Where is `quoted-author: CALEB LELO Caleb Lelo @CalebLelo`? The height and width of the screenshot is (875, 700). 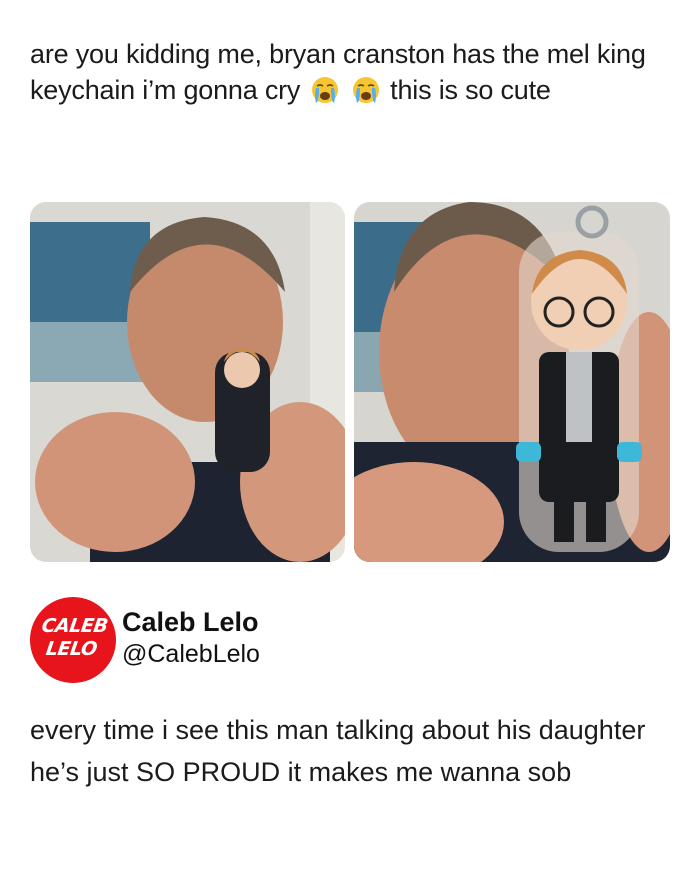 quoted-author: CALEB LELO Caleb Lelo @CalebLelo is located at coordinates (350, 640).